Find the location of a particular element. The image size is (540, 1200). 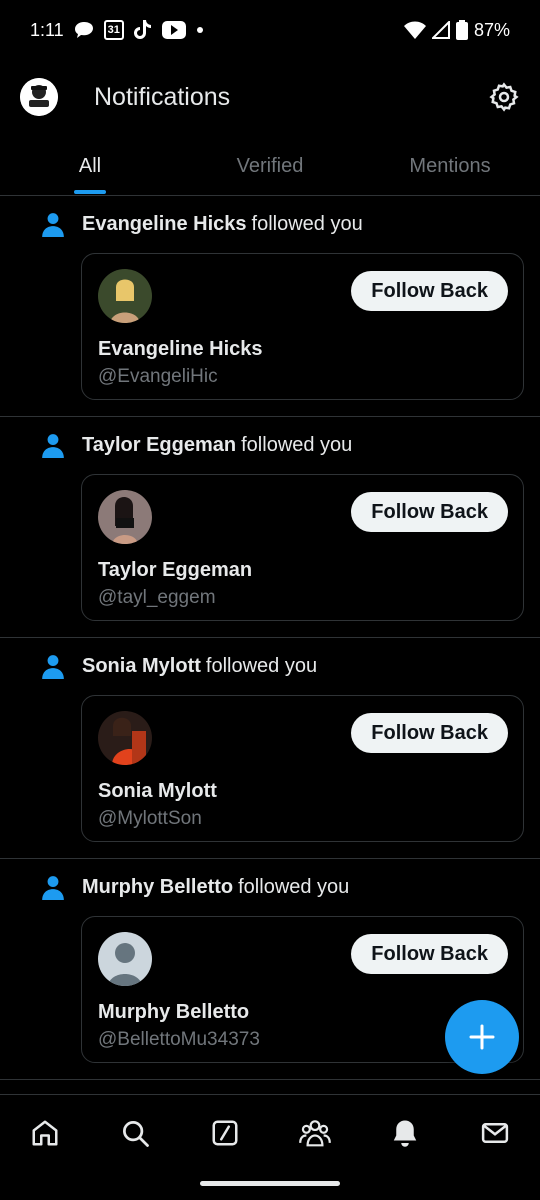

card-user-name: Taylor Eggeman is located at coordinates (175, 570).